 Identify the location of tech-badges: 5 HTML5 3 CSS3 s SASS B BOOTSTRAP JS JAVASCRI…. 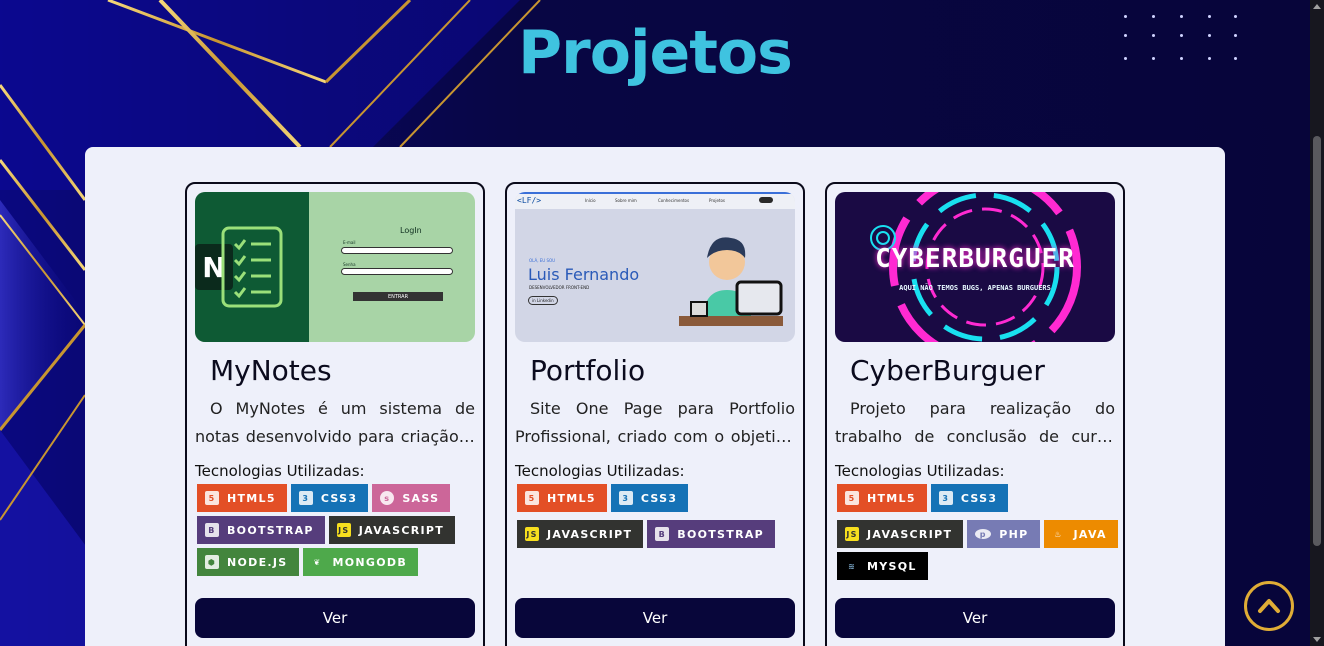
(339, 530).